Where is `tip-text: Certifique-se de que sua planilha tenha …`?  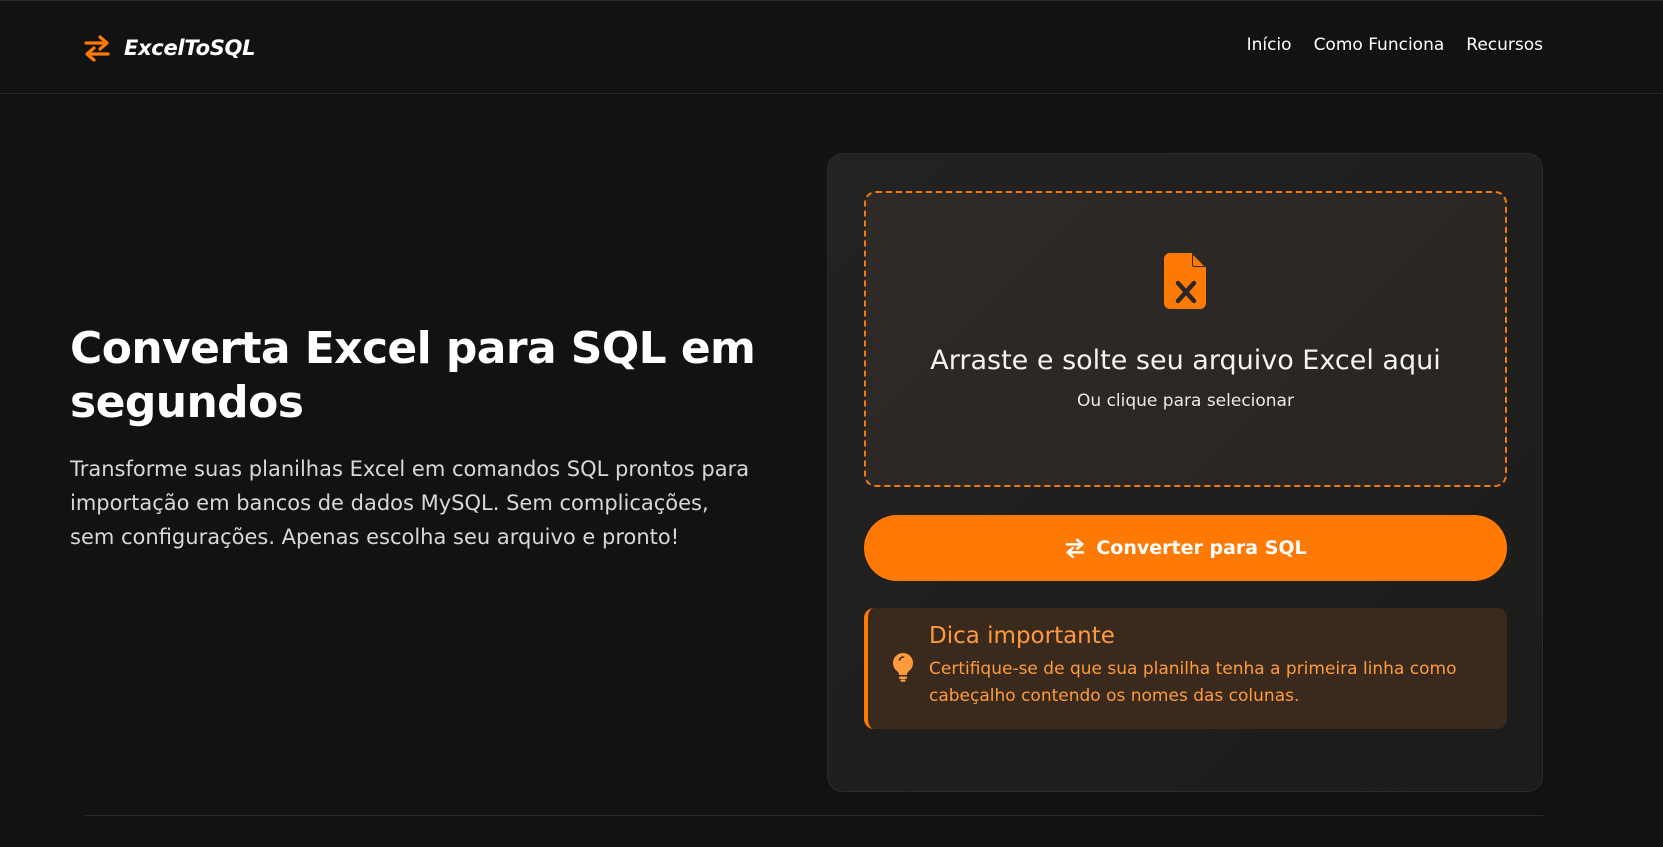
tip-text: Certifique-se de que sua planilha tenha … is located at coordinates (1193, 682).